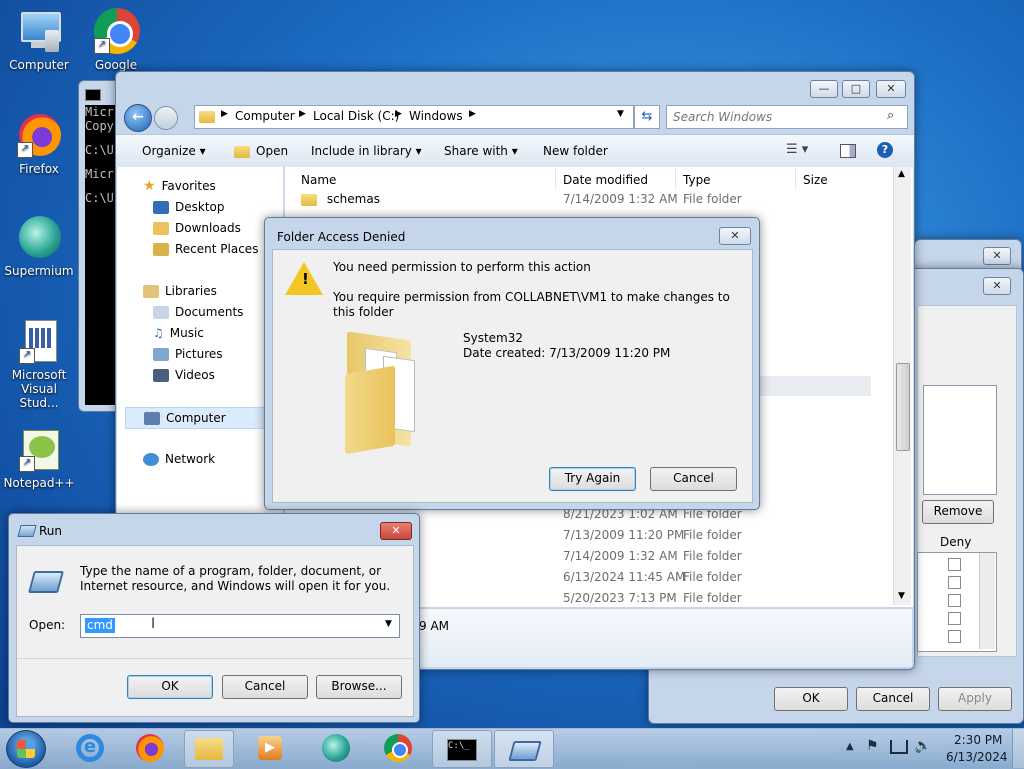 The width and height of the screenshot is (1024, 769). Describe the element at coordinates (958, 512) in the screenshot. I see `remove-button: Remove` at that location.